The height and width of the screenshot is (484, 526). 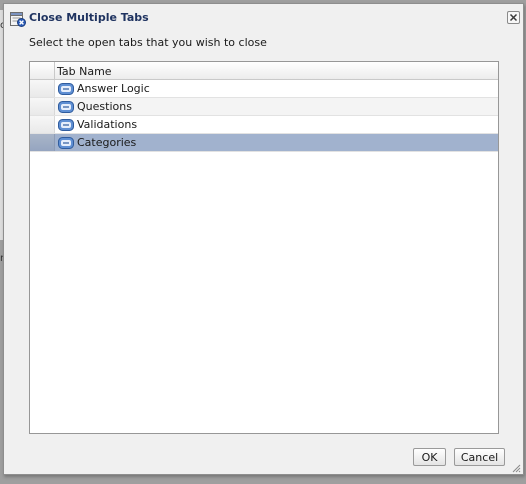 I want to click on row-label: Answer Logic, so click(x=113, y=88).